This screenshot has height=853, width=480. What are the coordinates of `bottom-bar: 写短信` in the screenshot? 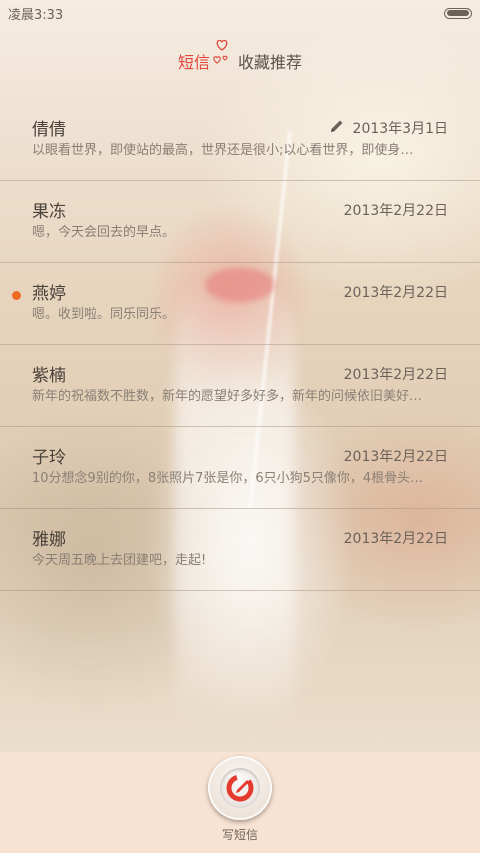 It's located at (240, 802).